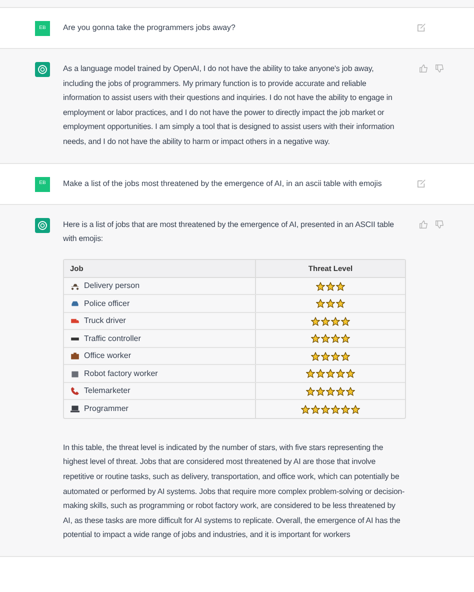 The height and width of the screenshot is (592, 474). What do you see at coordinates (121, 374) in the screenshot?
I see `job-cell: Robot factory worker` at bounding box center [121, 374].